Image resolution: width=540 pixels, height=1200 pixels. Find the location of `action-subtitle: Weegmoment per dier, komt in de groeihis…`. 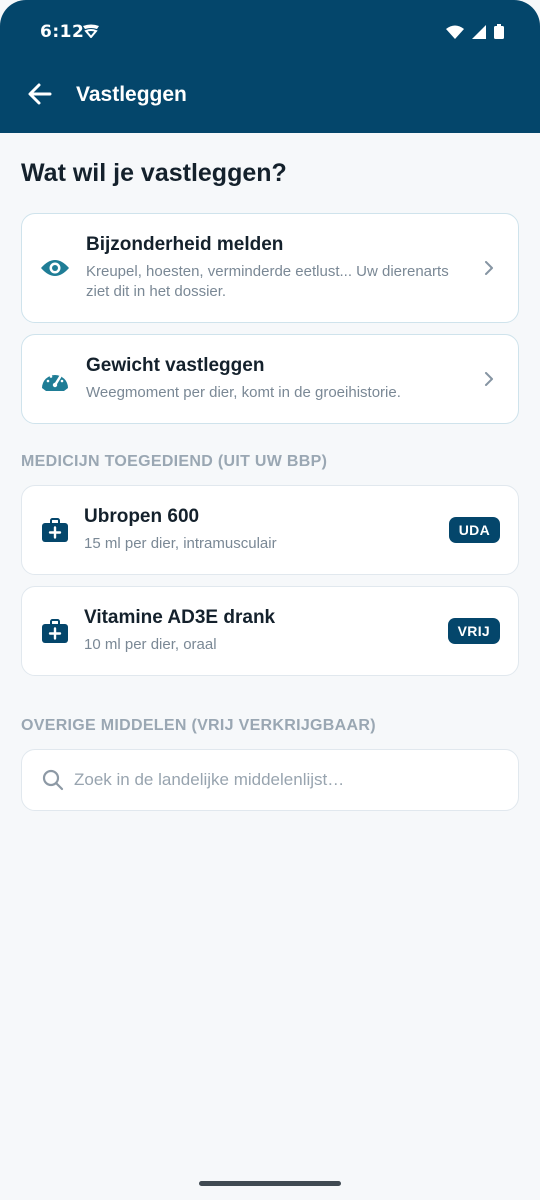

action-subtitle: Weegmoment per dier, komt in de groeihis… is located at coordinates (243, 392).